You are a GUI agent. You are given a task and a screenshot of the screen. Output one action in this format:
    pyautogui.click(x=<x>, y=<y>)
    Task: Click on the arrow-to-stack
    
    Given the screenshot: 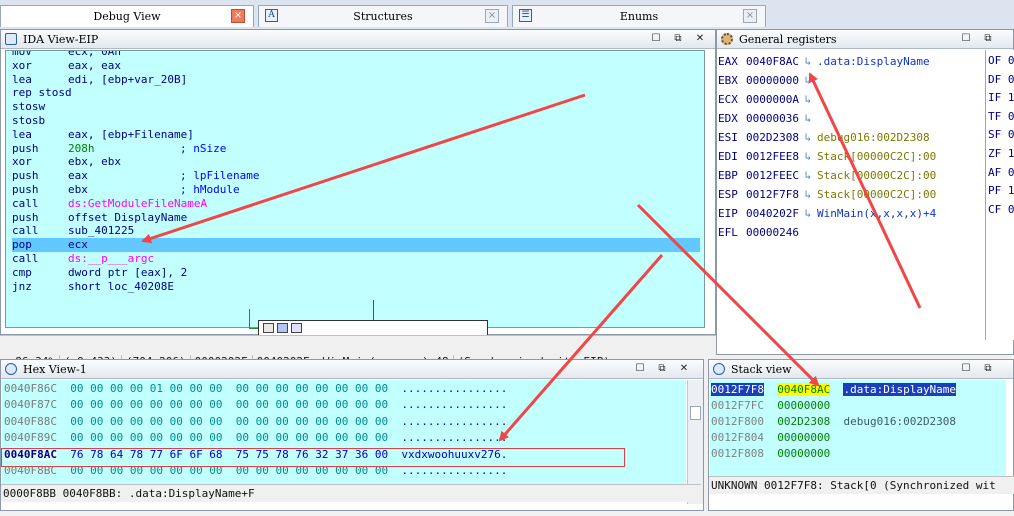 What is the action you would take?
    pyautogui.click(x=728, y=295)
    